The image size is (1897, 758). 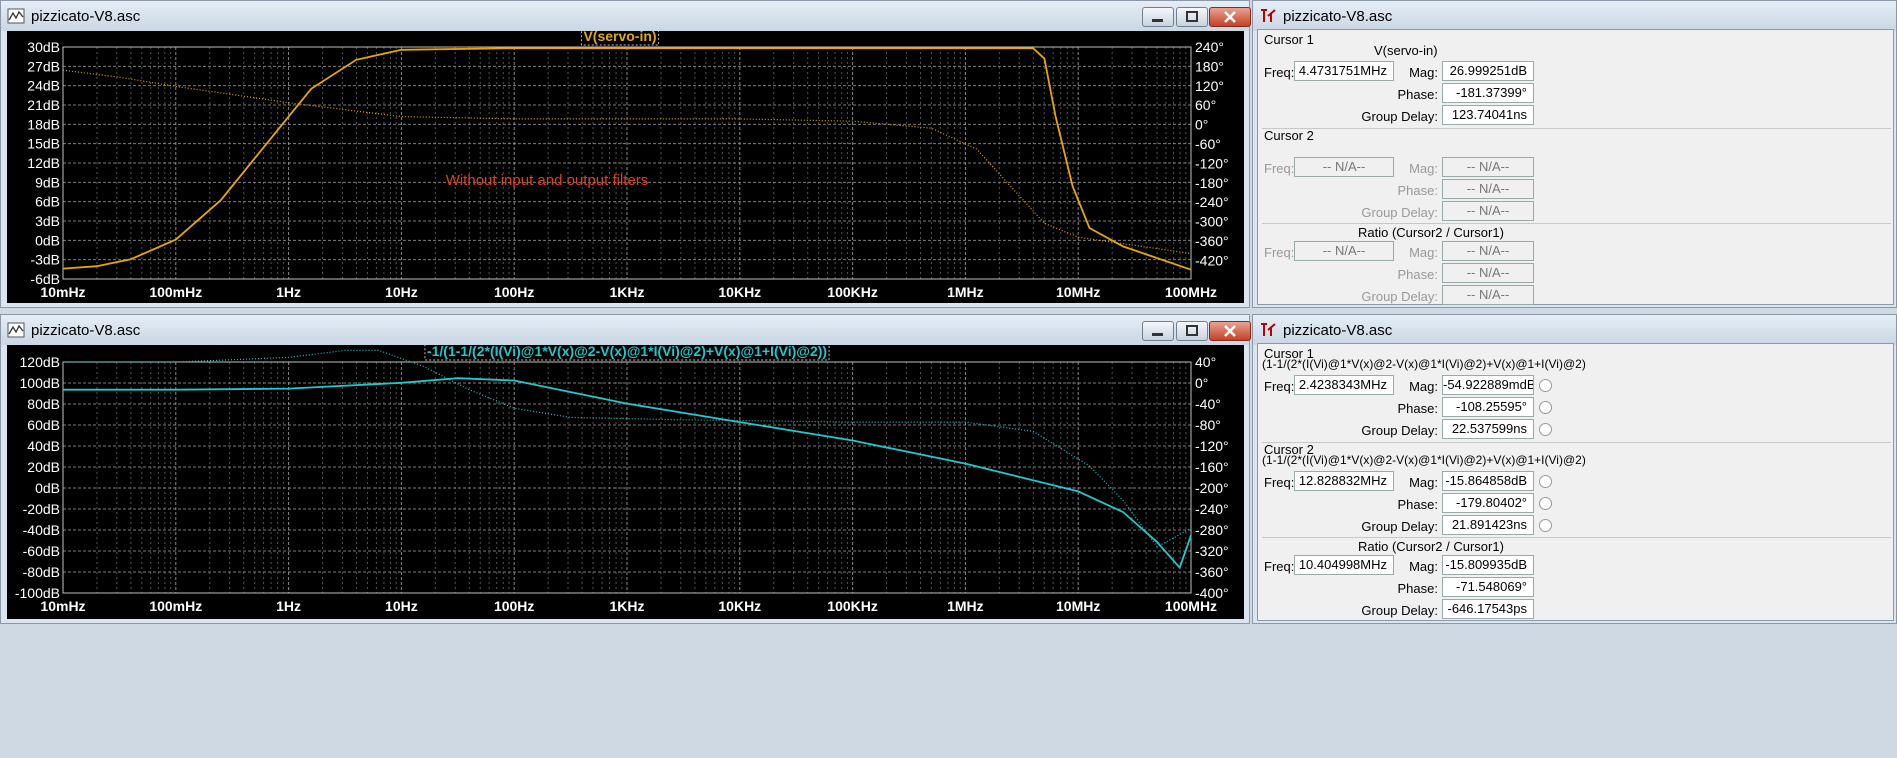 What do you see at coordinates (62, 606) in the screenshot?
I see `x-tick-label: 10mHz` at bounding box center [62, 606].